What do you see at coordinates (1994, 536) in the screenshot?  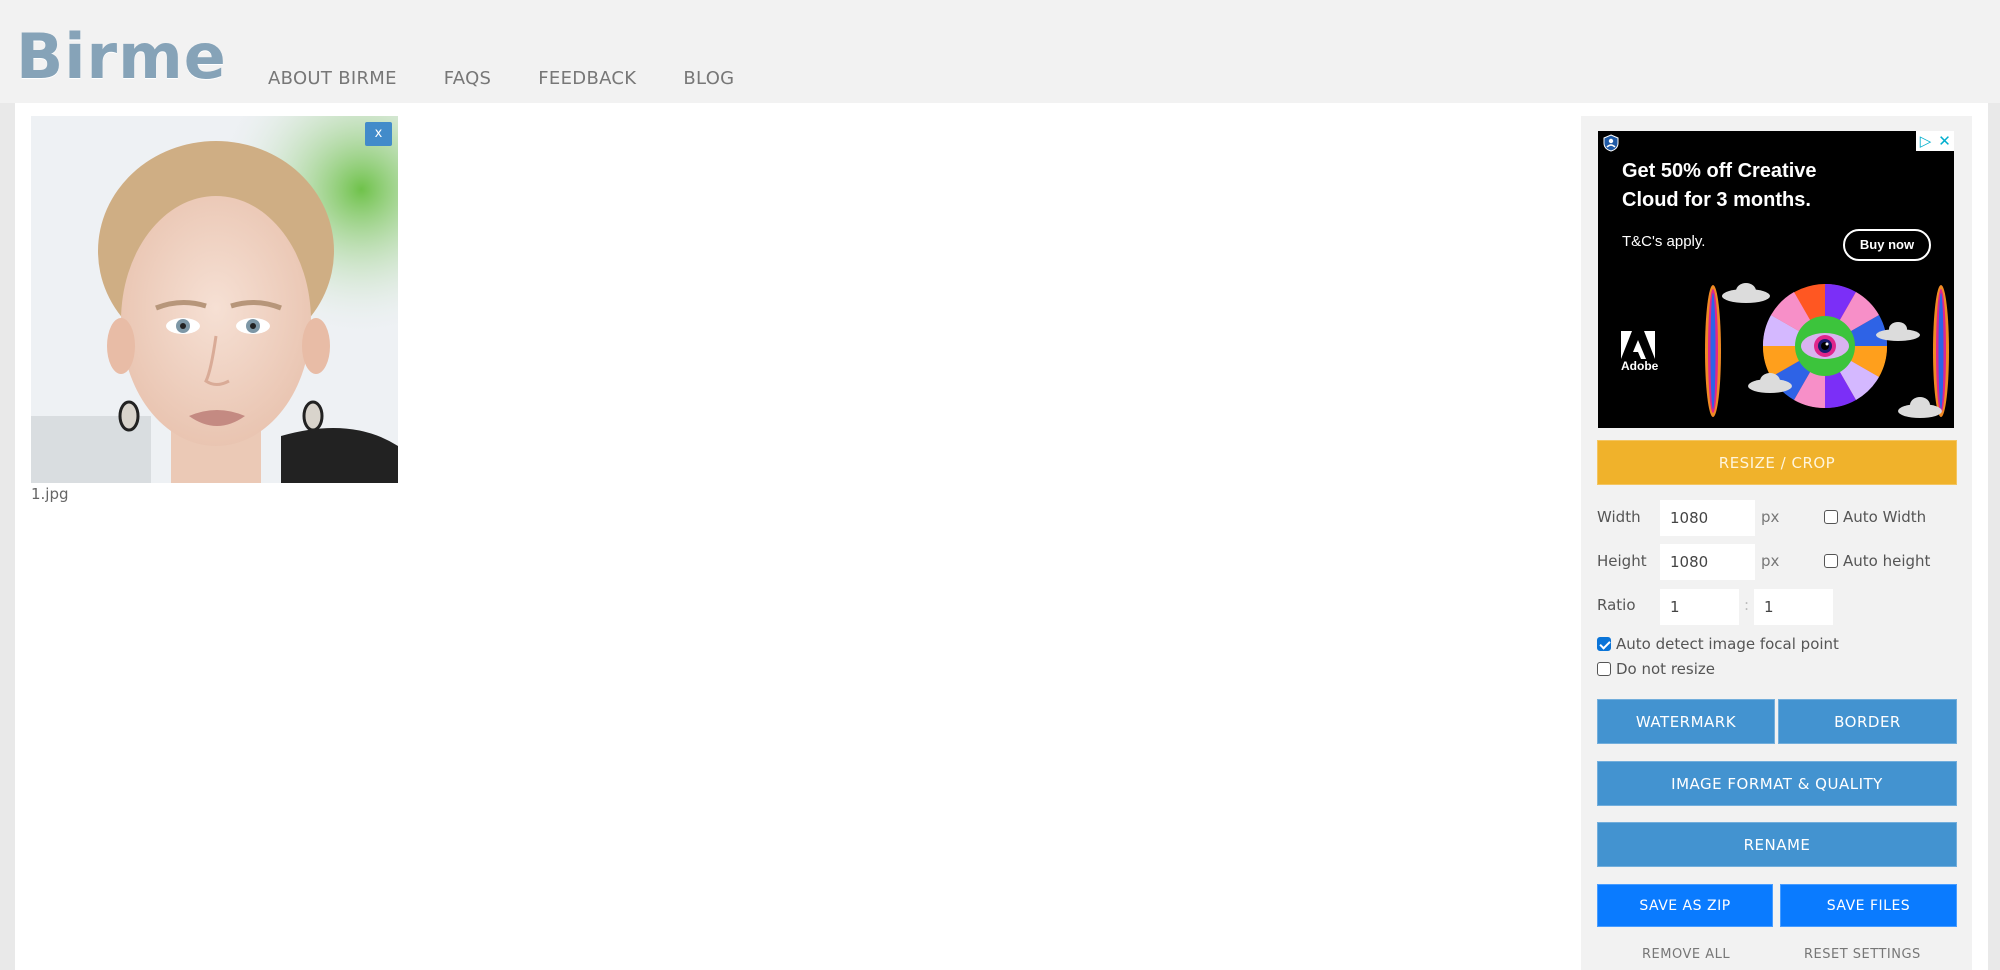 I see `page-gutter-right` at bounding box center [1994, 536].